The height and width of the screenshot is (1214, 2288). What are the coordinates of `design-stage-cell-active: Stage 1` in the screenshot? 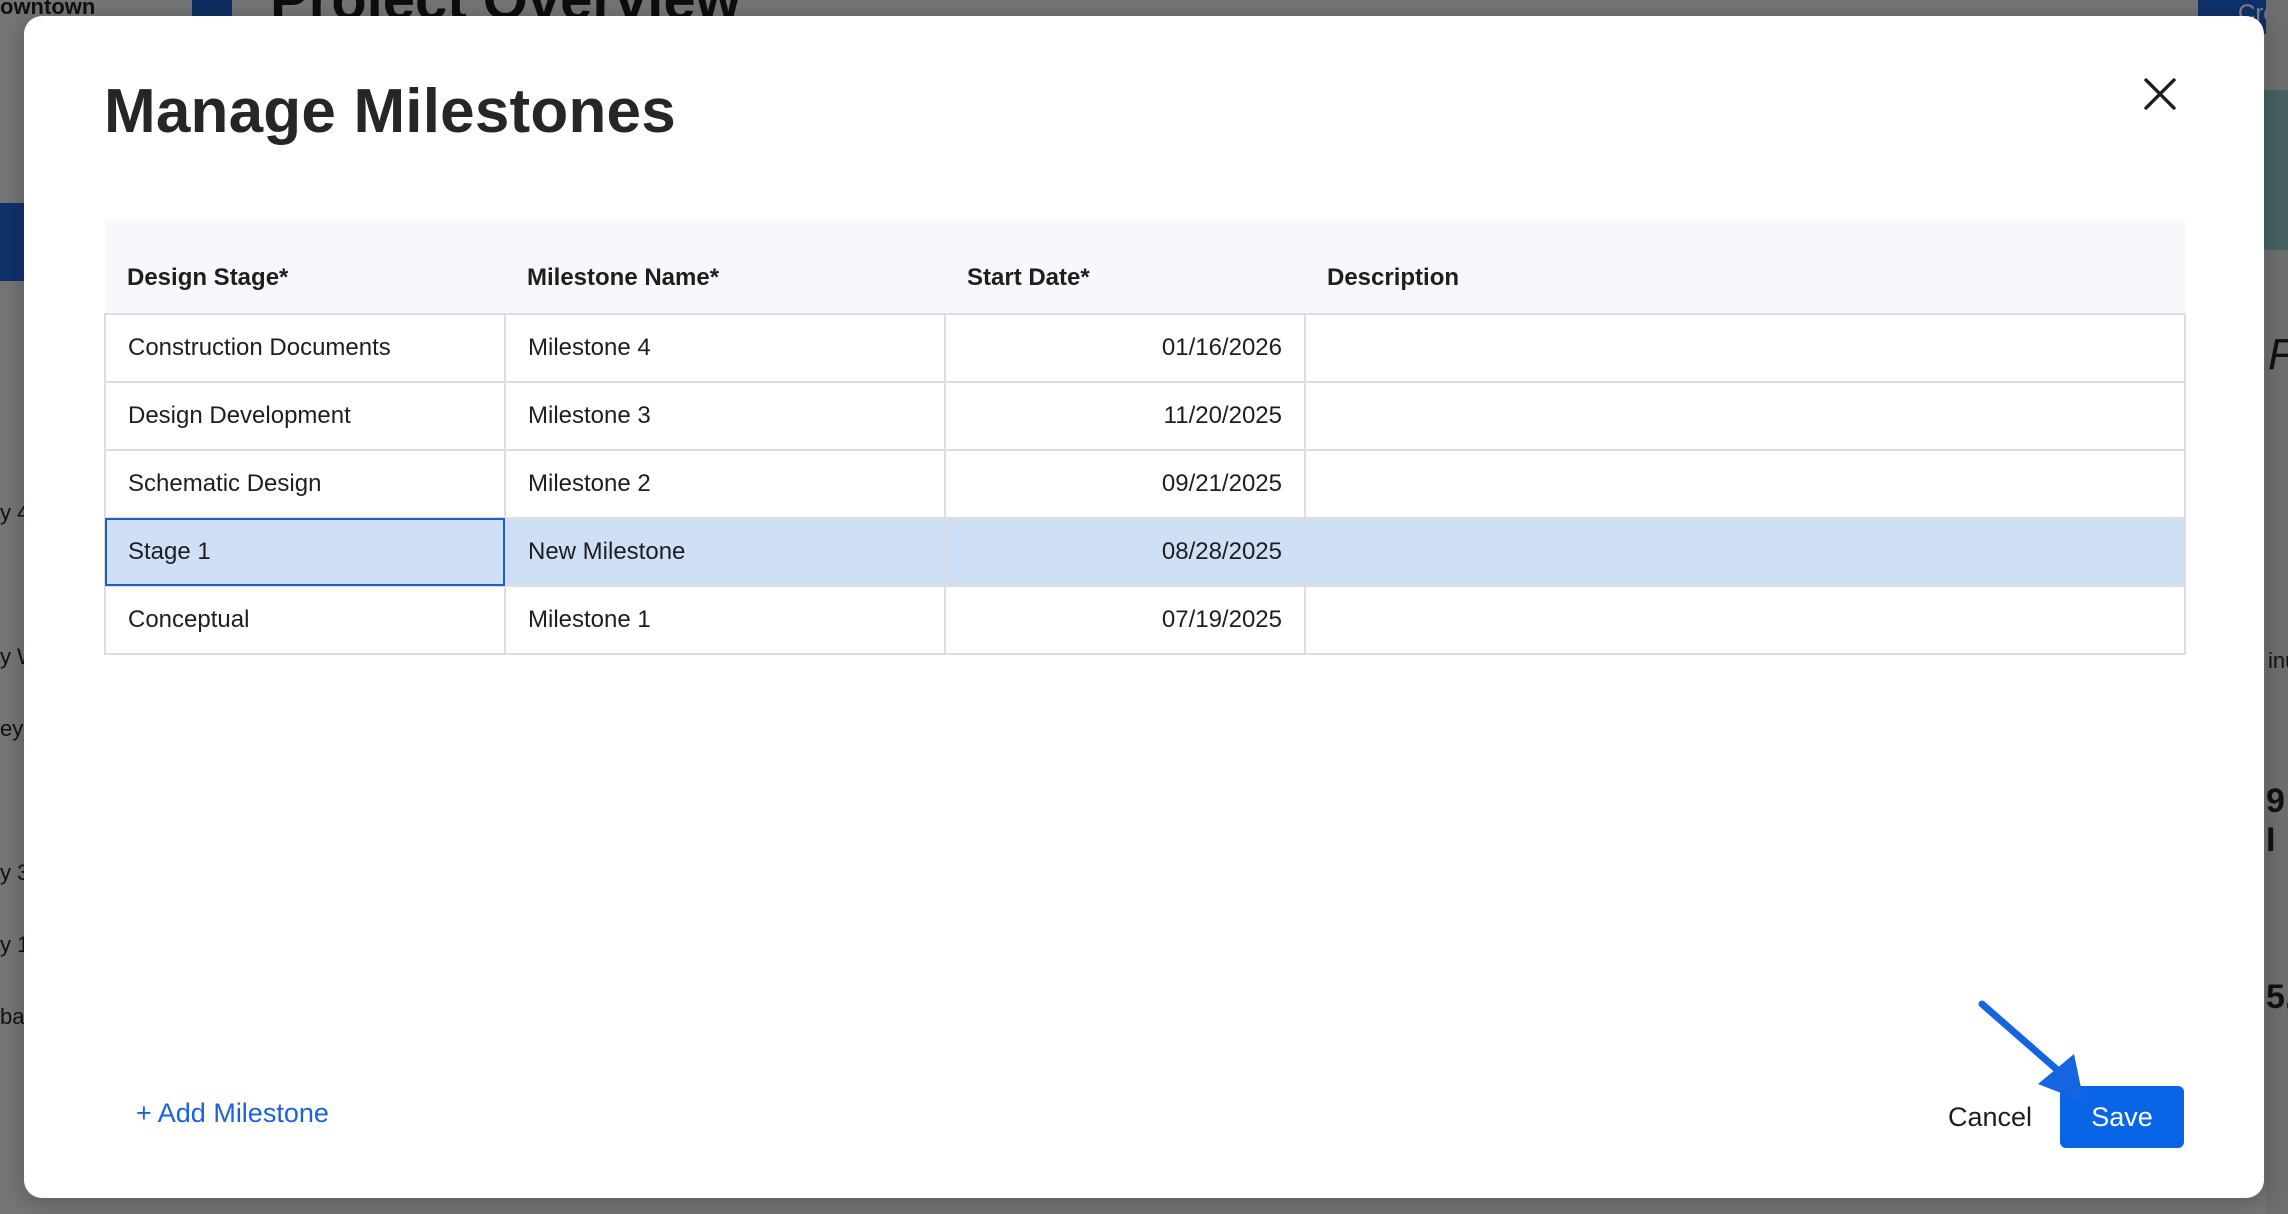 It's located at (305, 552).